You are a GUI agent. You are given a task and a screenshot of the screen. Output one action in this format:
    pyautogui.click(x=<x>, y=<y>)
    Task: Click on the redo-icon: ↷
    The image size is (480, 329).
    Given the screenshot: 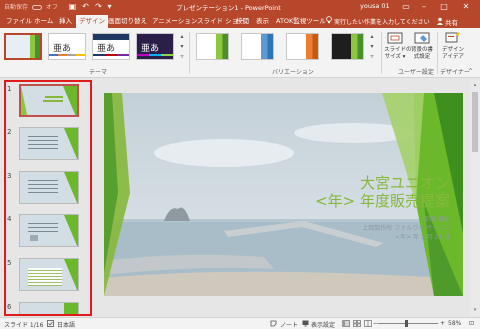 What is the action you would take?
    pyautogui.click(x=98, y=6)
    